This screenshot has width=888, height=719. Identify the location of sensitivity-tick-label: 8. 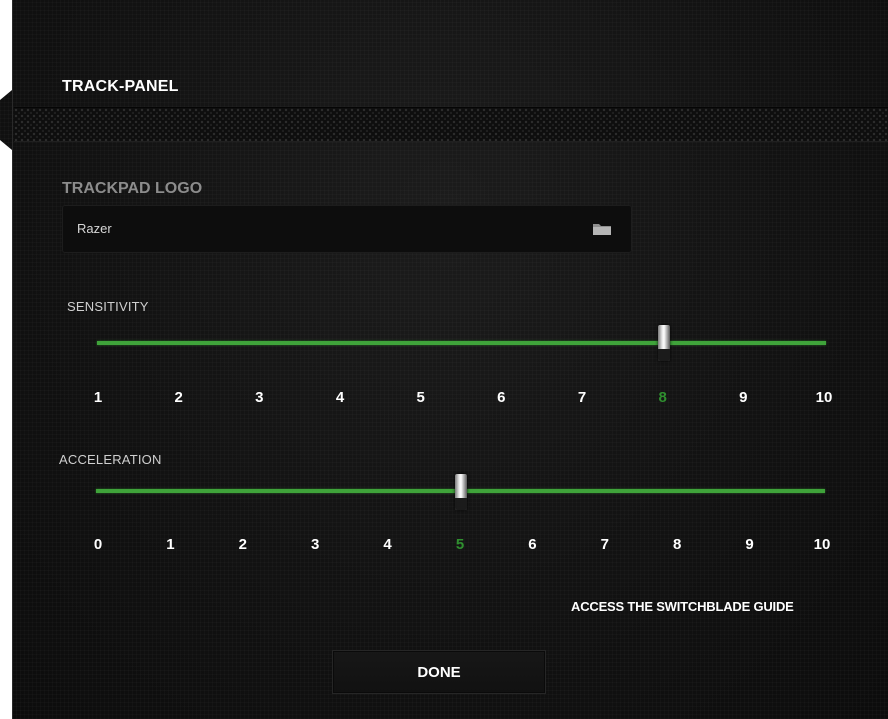
(662, 397).